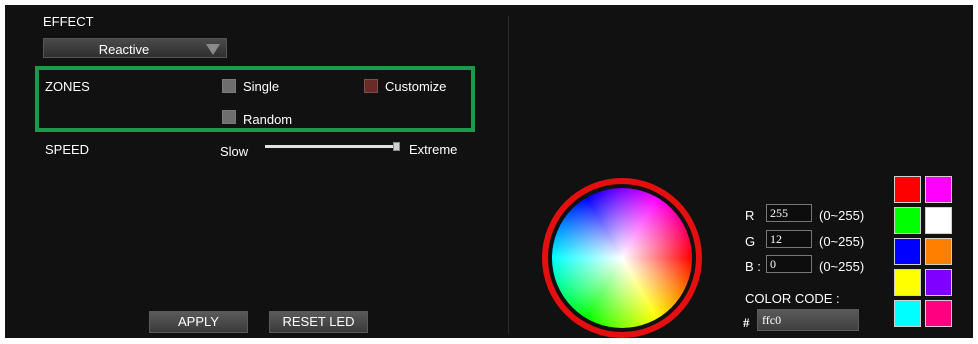 The height and width of the screenshot is (344, 978). What do you see at coordinates (750, 215) in the screenshot?
I see `r-label: R` at bounding box center [750, 215].